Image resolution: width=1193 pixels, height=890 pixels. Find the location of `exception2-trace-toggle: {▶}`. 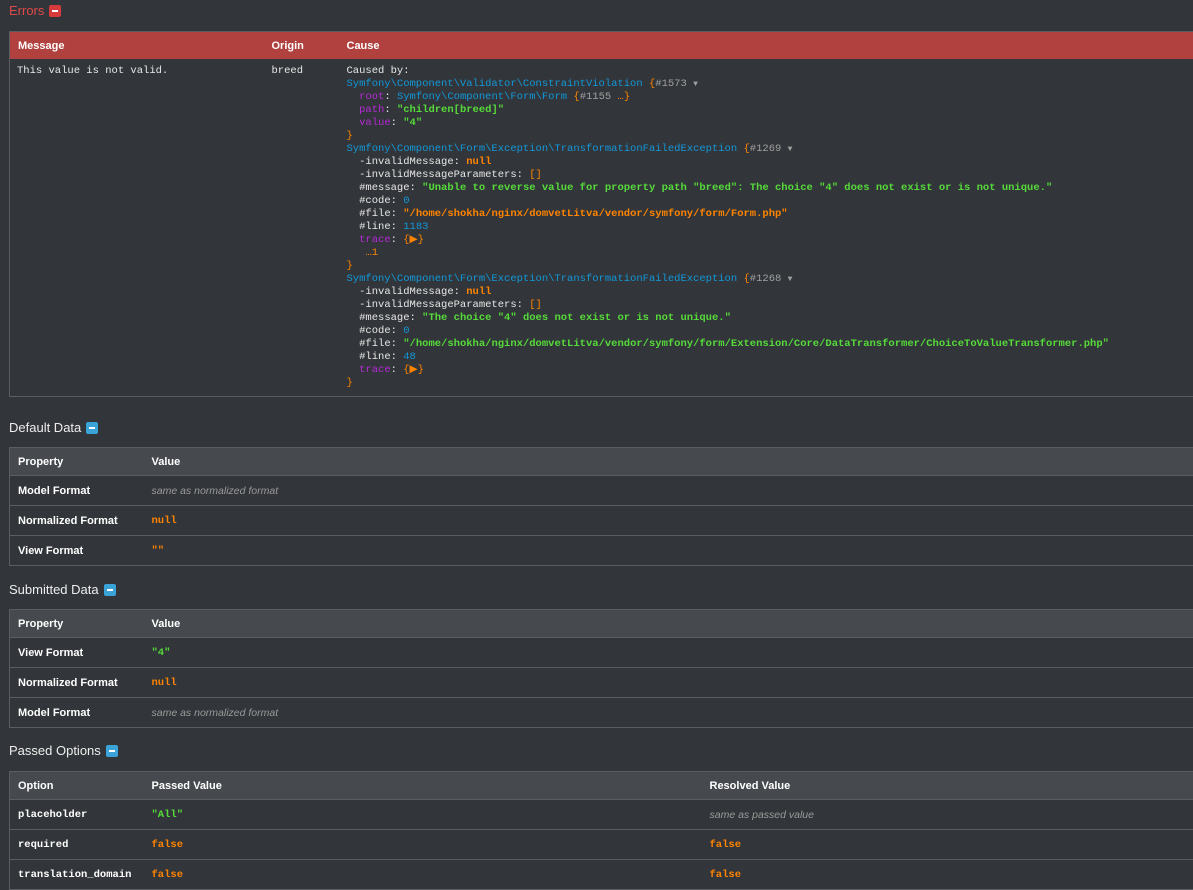

exception2-trace-toggle: {▶} is located at coordinates (413, 370).